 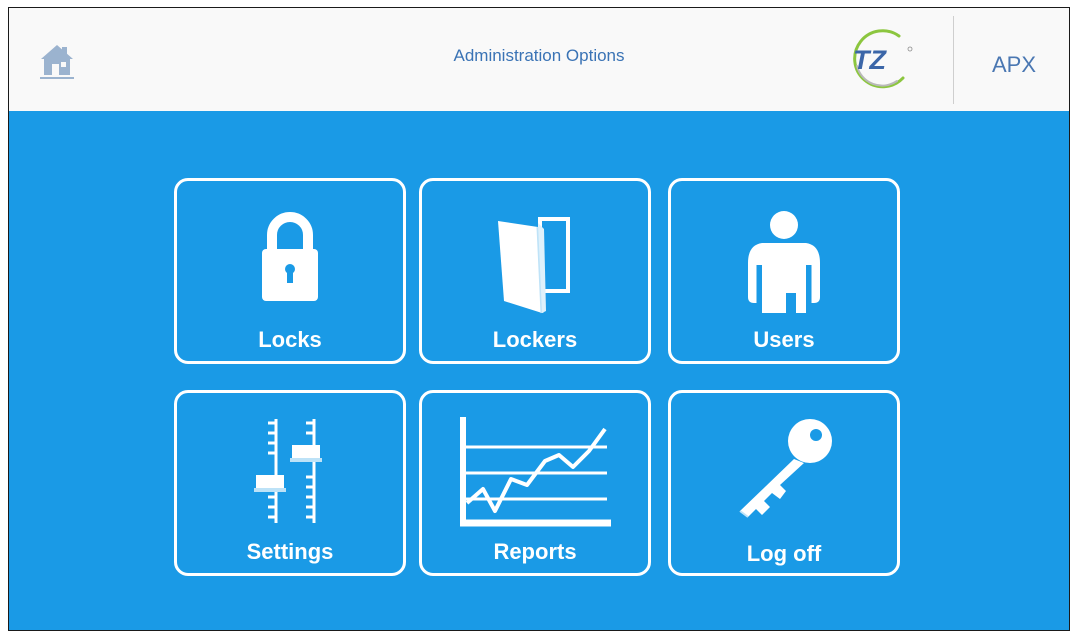 What do you see at coordinates (535, 339) in the screenshot?
I see `lockers-label: Lockers` at bounding box center [535, 339].